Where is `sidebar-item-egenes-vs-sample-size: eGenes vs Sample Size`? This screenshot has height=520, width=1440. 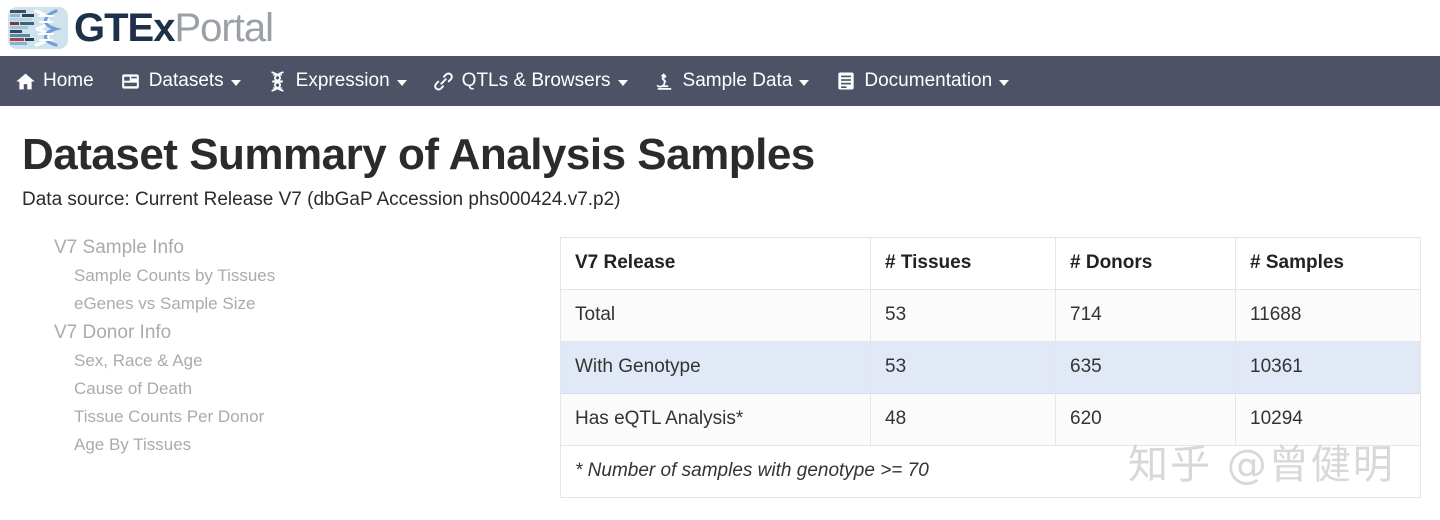 sidebar-item-egenes-vs-sample-size: eGenes vs Sample Size is located at coordinates (307, 304).